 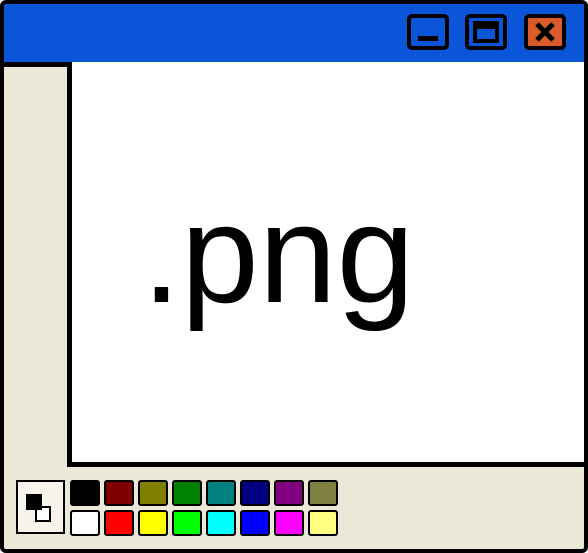 I want to click on minimize-button, so click(x=428, y=32).